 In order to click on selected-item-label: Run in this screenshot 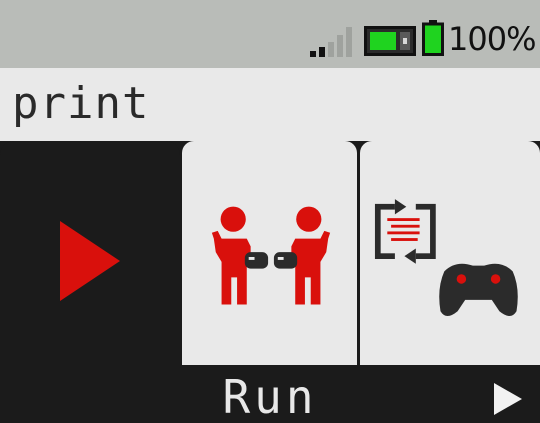, I will do `click(270, 396)`.